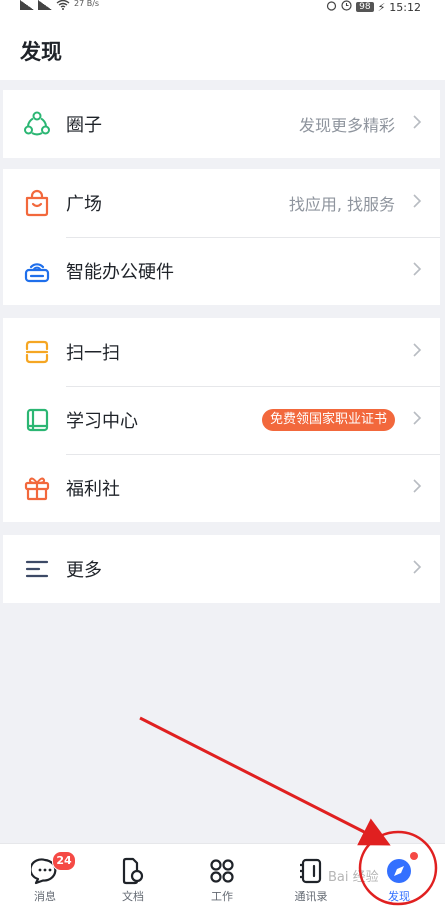 This screenshot has height=910, width=445. What do you see at coordinates (221, 203) in the screenshot?
I see `row-plaza: 广场 找应用, 找服务` at bounding box center [221, 203].